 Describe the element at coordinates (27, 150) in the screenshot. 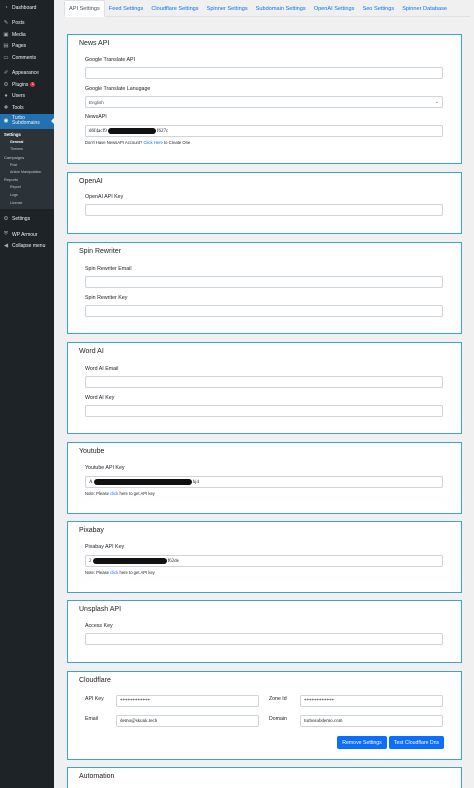

I see `submenu-themes: Themes` at that location.